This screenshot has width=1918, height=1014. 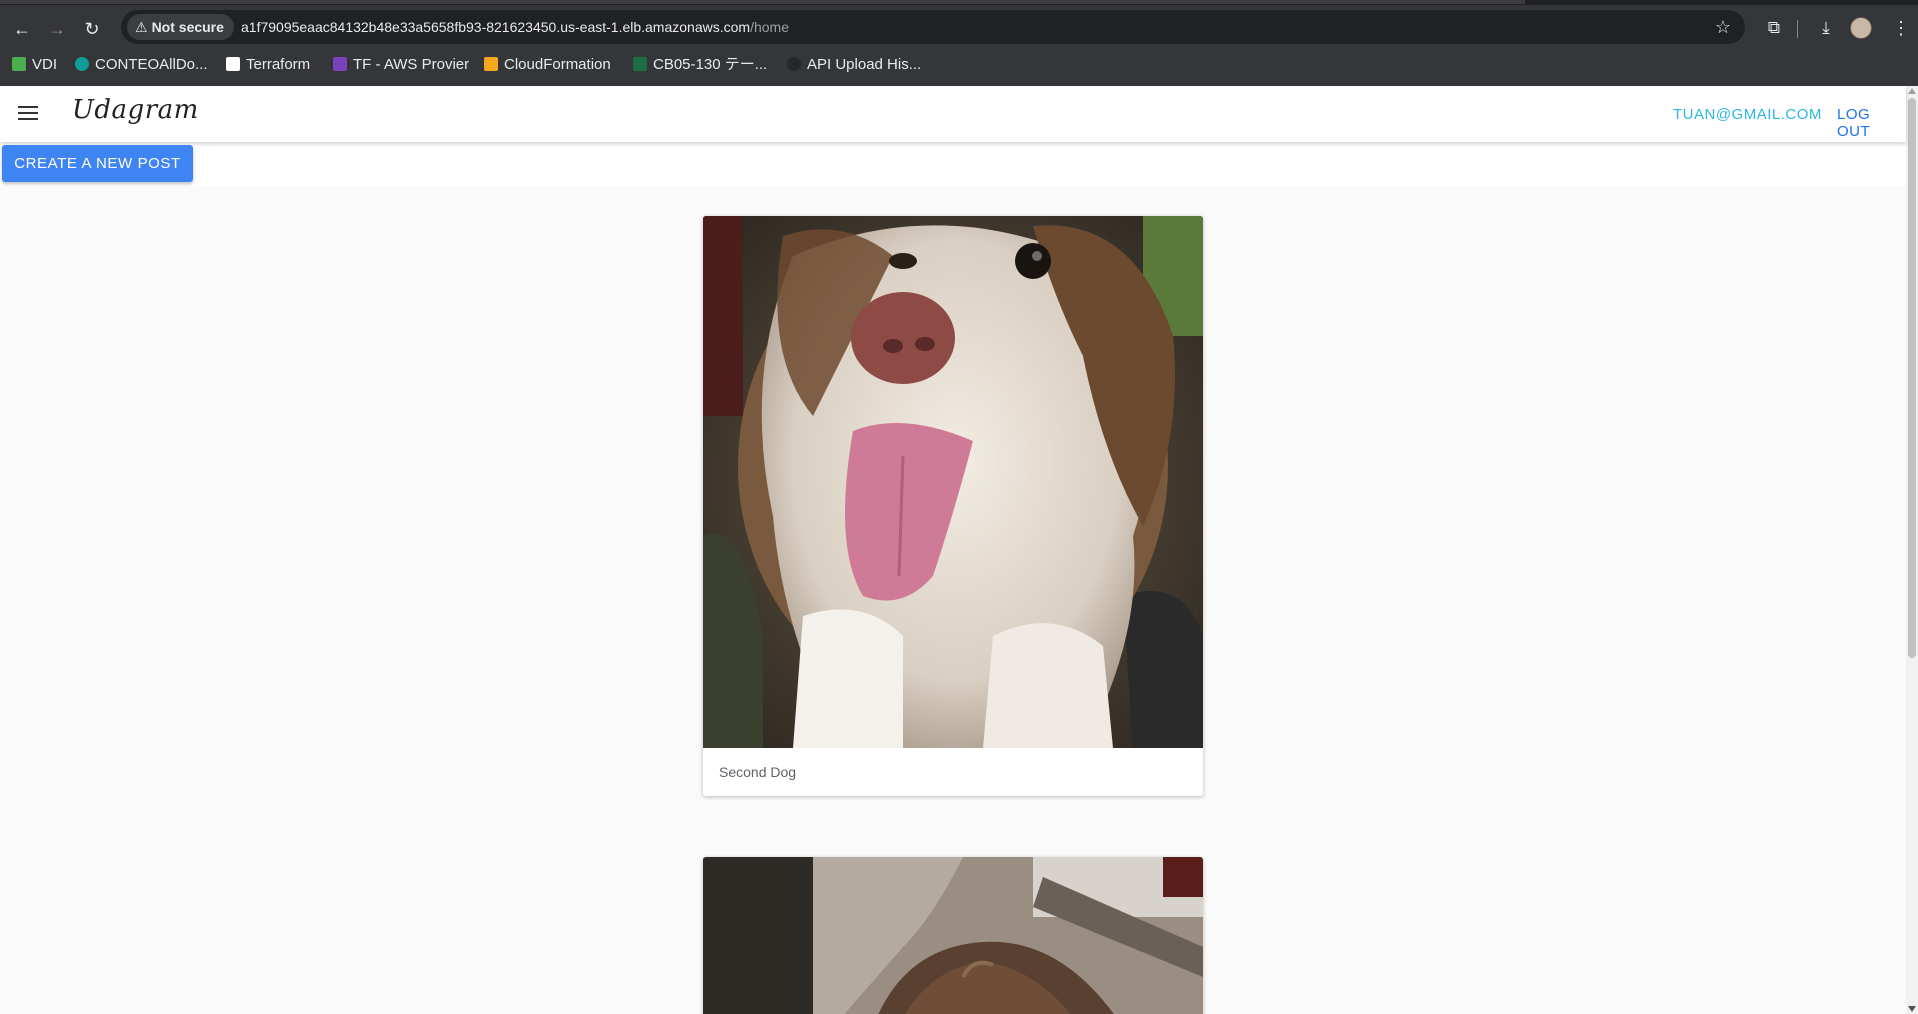 I want to click on brand-logo: Udagram, so click(x=135, y=110).